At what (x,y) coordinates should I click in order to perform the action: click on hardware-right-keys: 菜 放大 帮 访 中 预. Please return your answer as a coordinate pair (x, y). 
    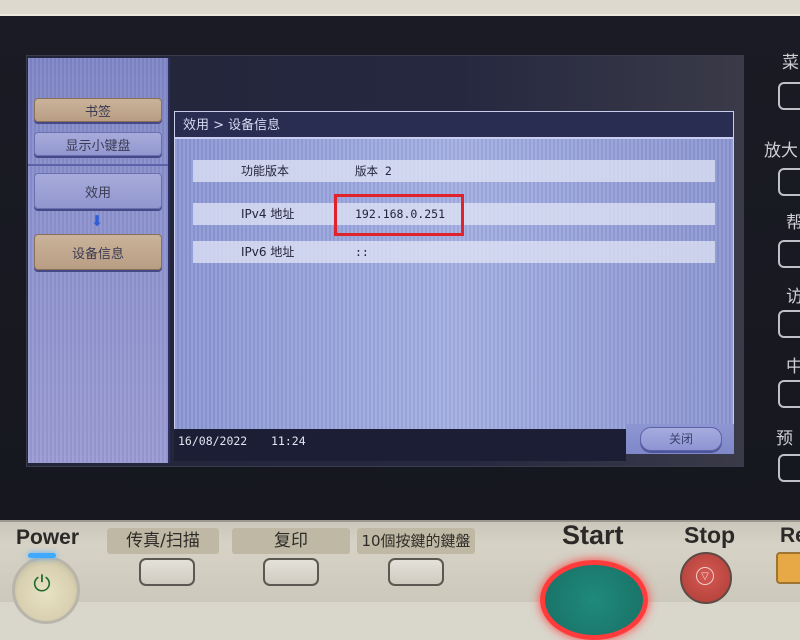
    Looking at the image, I should click on (779, 270).